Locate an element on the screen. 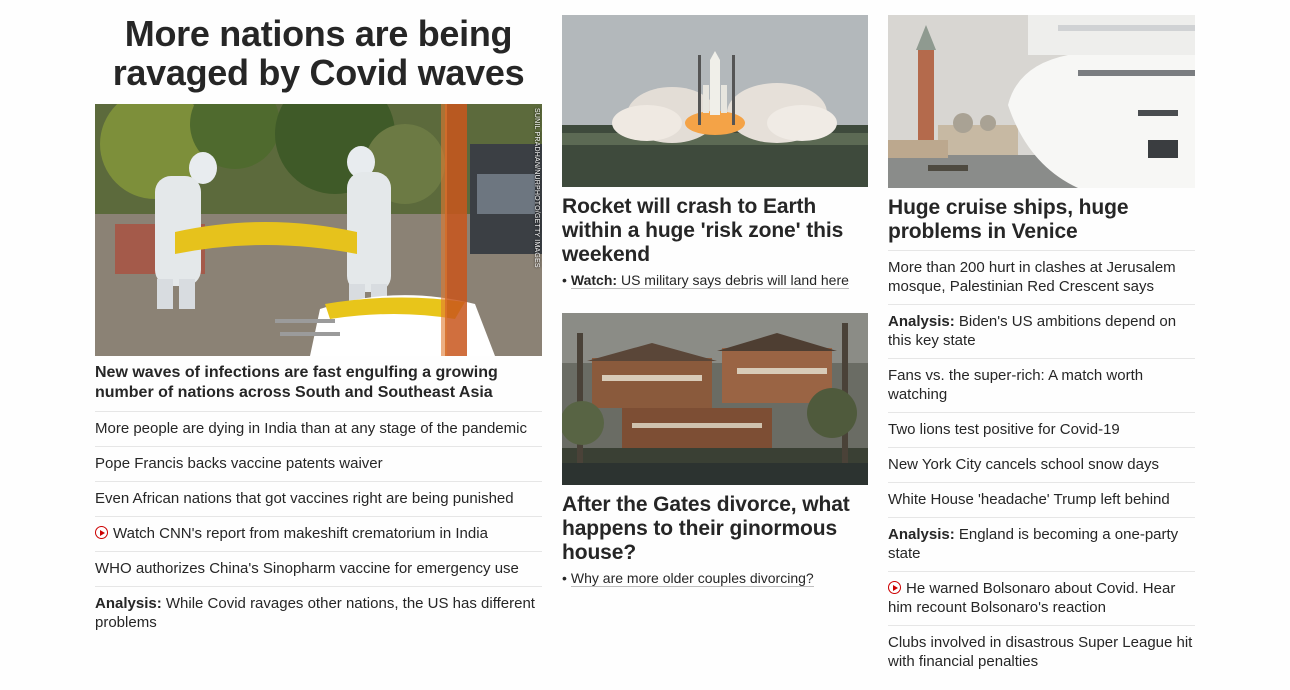 This screenshot has width=1290, height=690. gates-house-illustration is located at coordinates (715, 399).